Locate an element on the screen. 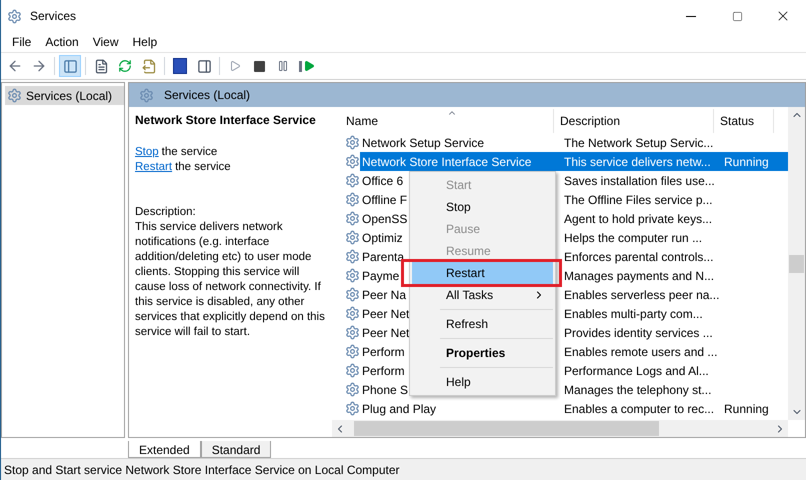  panel-header: Services (Local) is located at coordinates (467, 95).